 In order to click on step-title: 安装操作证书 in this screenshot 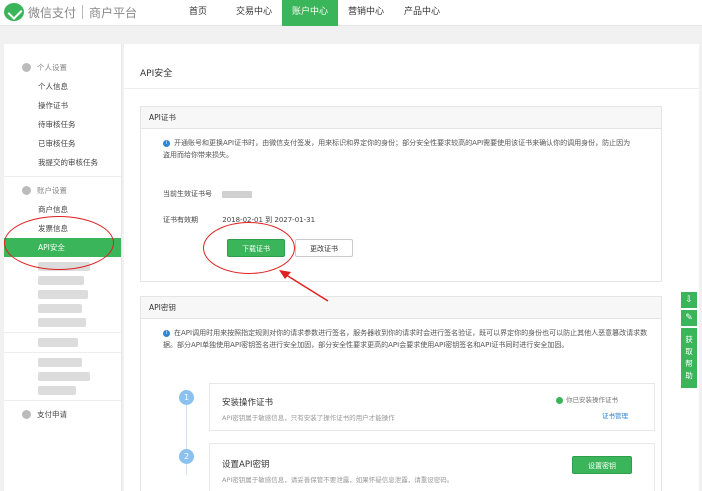, I will do `click(248, 403)`.